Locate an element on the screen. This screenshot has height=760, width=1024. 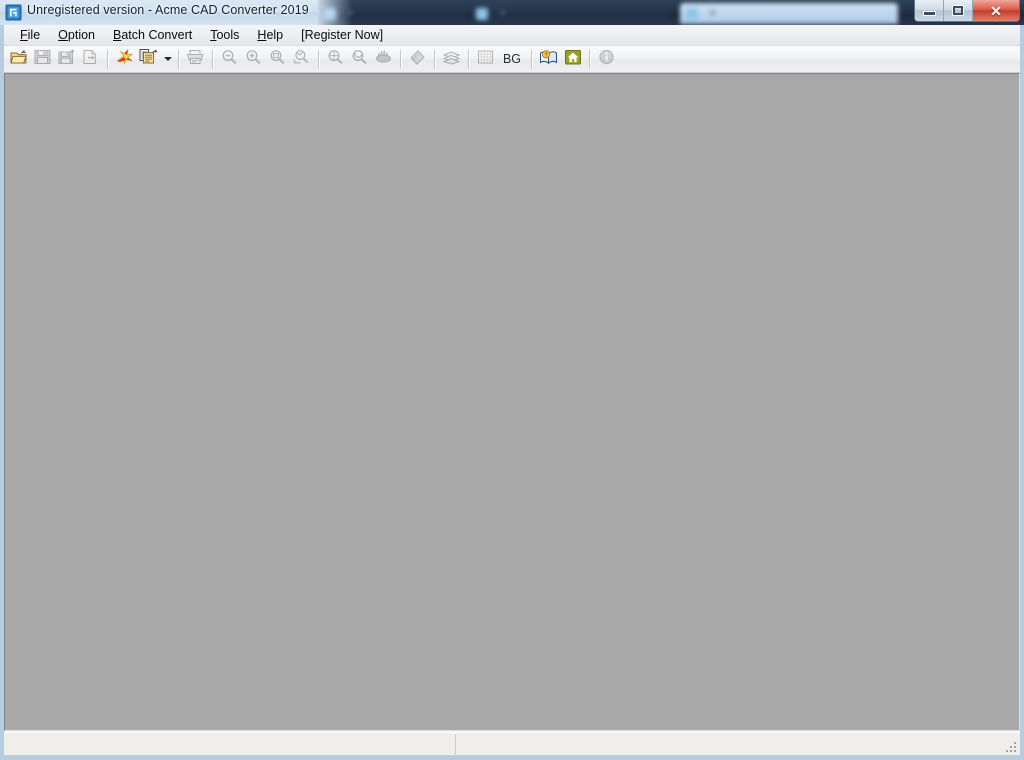
save-as-button is located at coordinates (66, 59).